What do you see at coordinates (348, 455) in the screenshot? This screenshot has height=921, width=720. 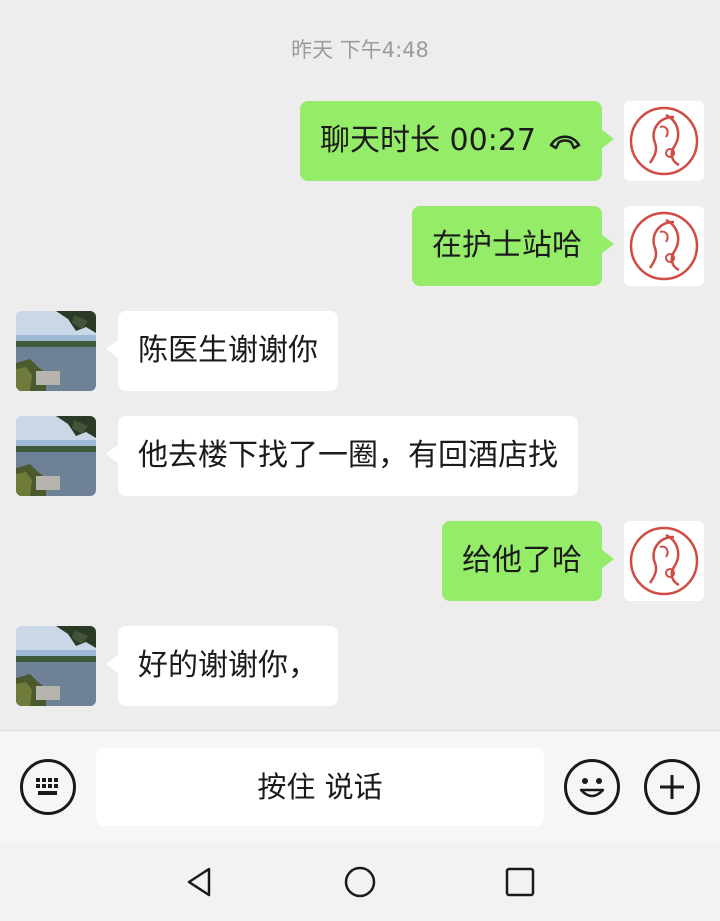 I see `message-text: 他去楼下找了一圈，有回酒店找` at bounding box center [348, 455].